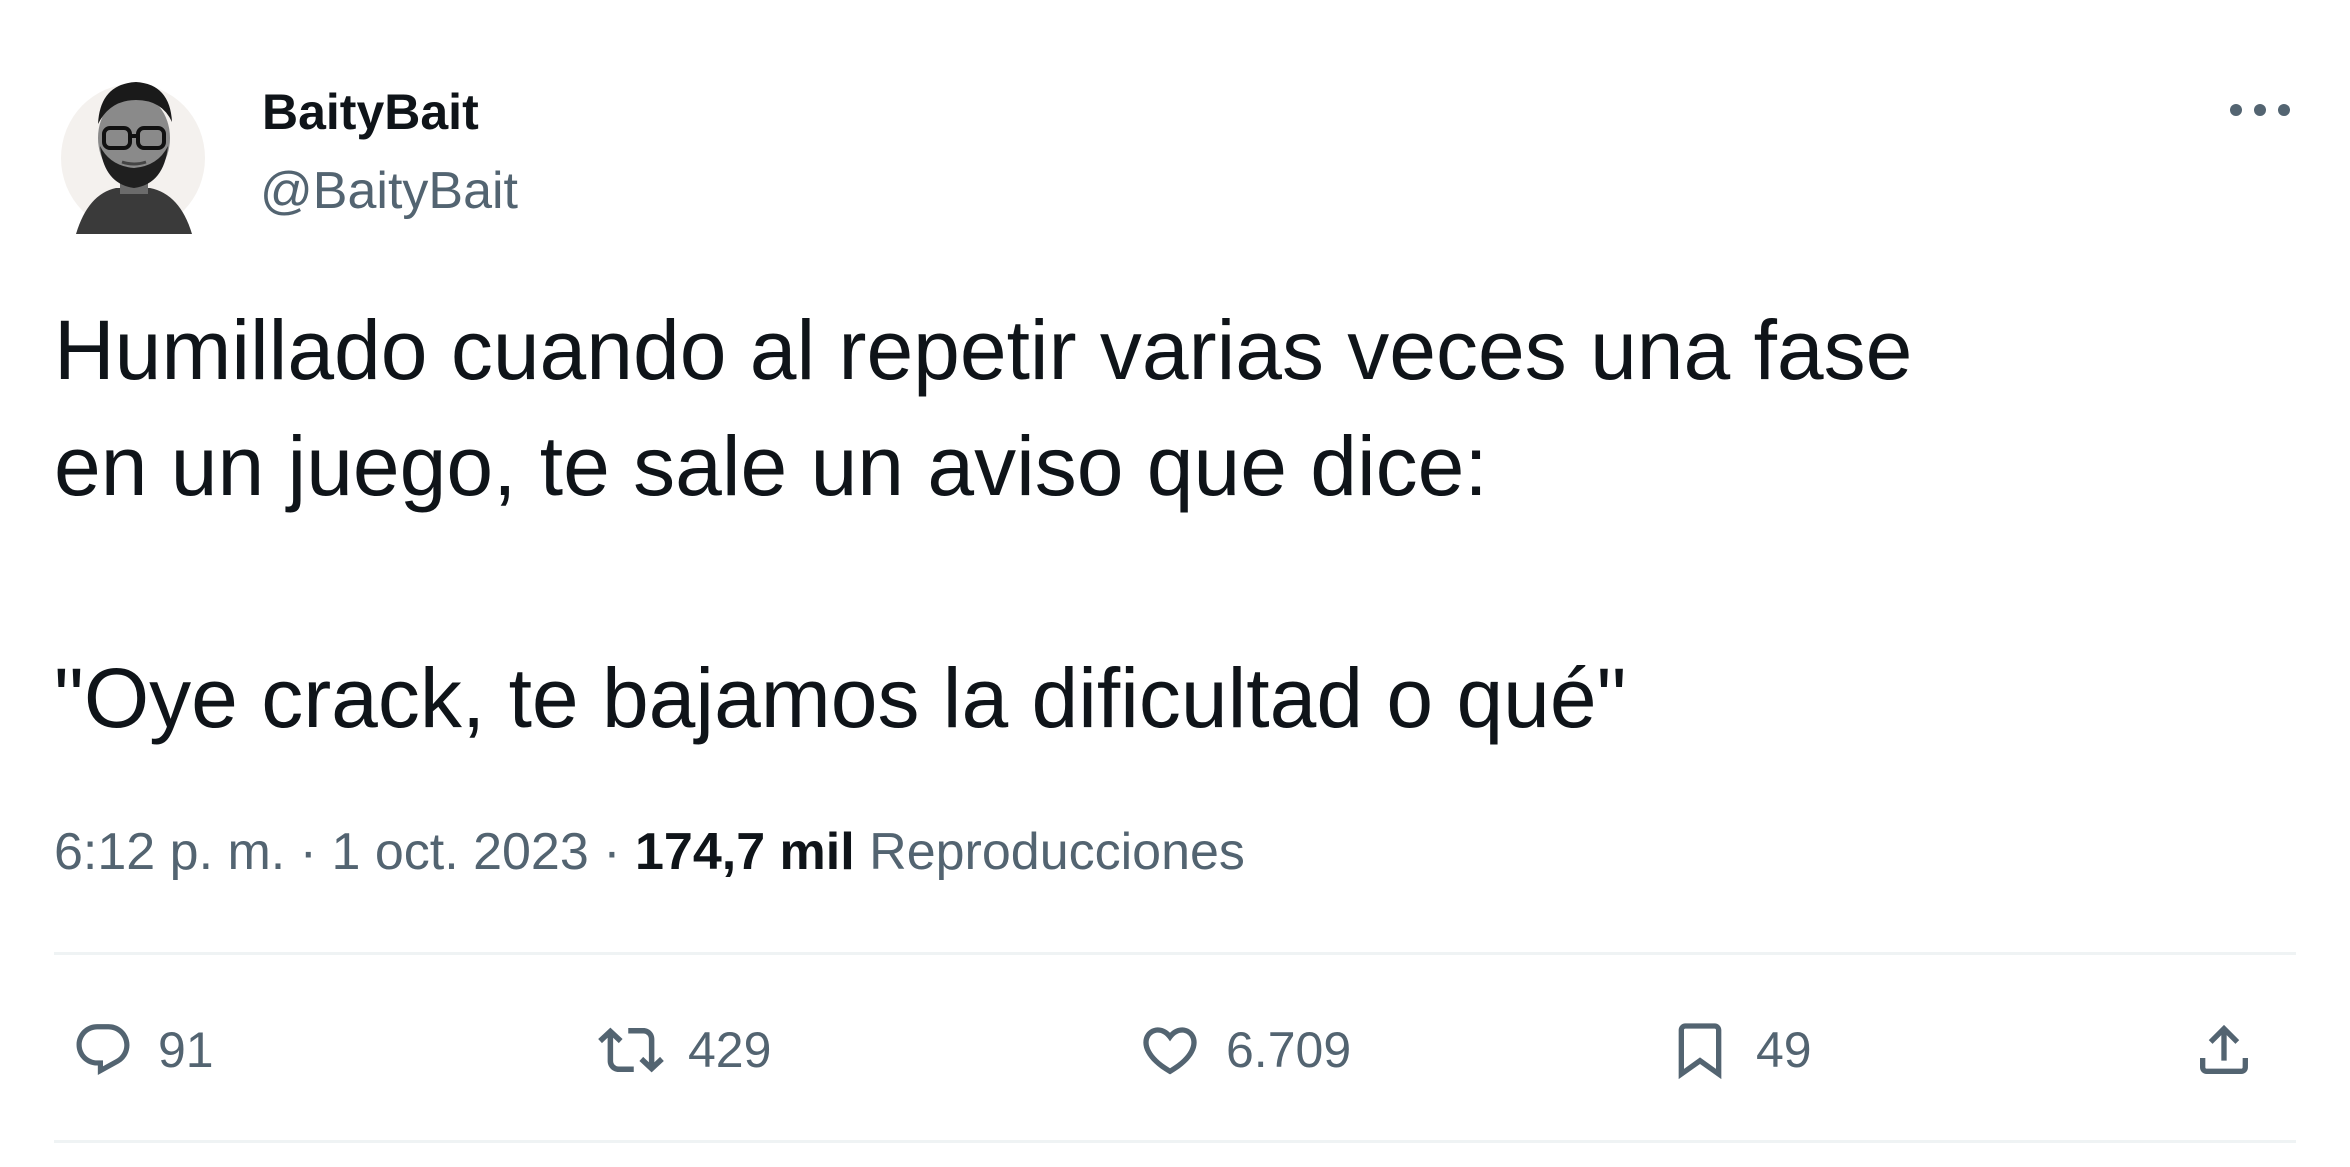 Image resolution: width=2350 pixels, height=1167 pixels. What do you see at coordinates (1700, 1051) in the screenshot?
I see `bookmark-icon` at bounding box center [1700, 1051].